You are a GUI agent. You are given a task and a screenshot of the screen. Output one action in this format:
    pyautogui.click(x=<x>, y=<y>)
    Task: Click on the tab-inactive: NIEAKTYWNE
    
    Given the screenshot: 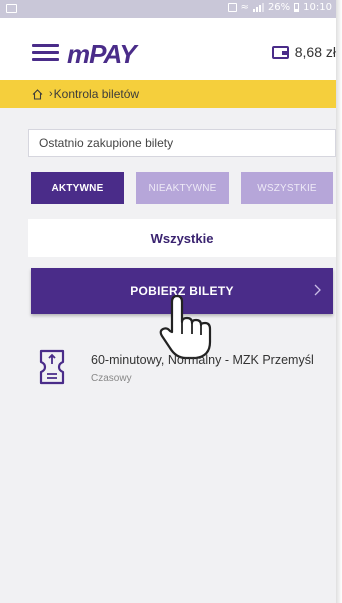 What is the action you would take?
    pyautogui.click(x=182, y=188)
    